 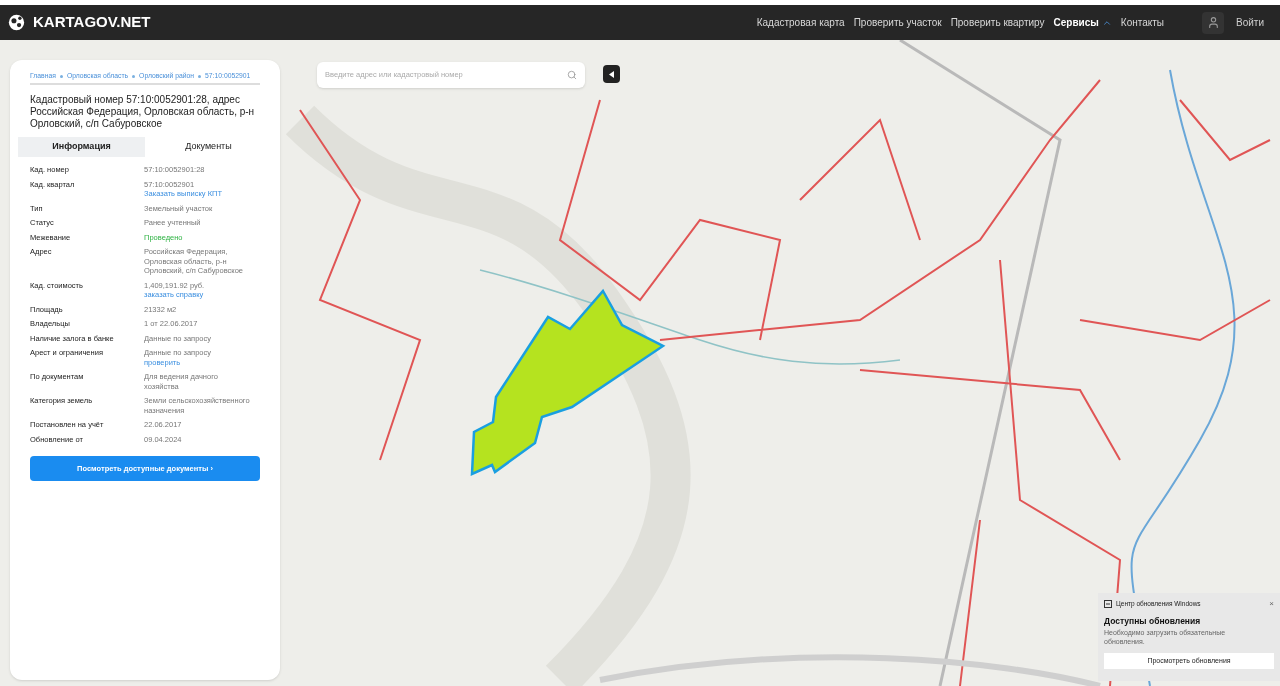 I want to click on nav-link: Кадастровая карта, so click(x=800, y=22).